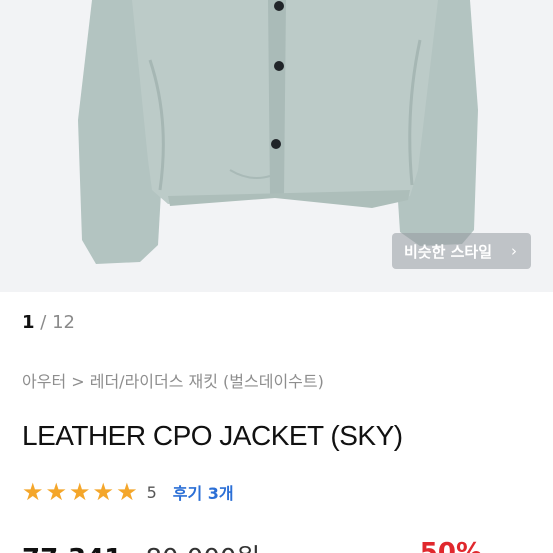 The height and width of the screenshot is (553, 553). Describe the element at coordinates (282, 545) in the screenshot. I see `price-row: 77,341 80,000원 50%` at that location.